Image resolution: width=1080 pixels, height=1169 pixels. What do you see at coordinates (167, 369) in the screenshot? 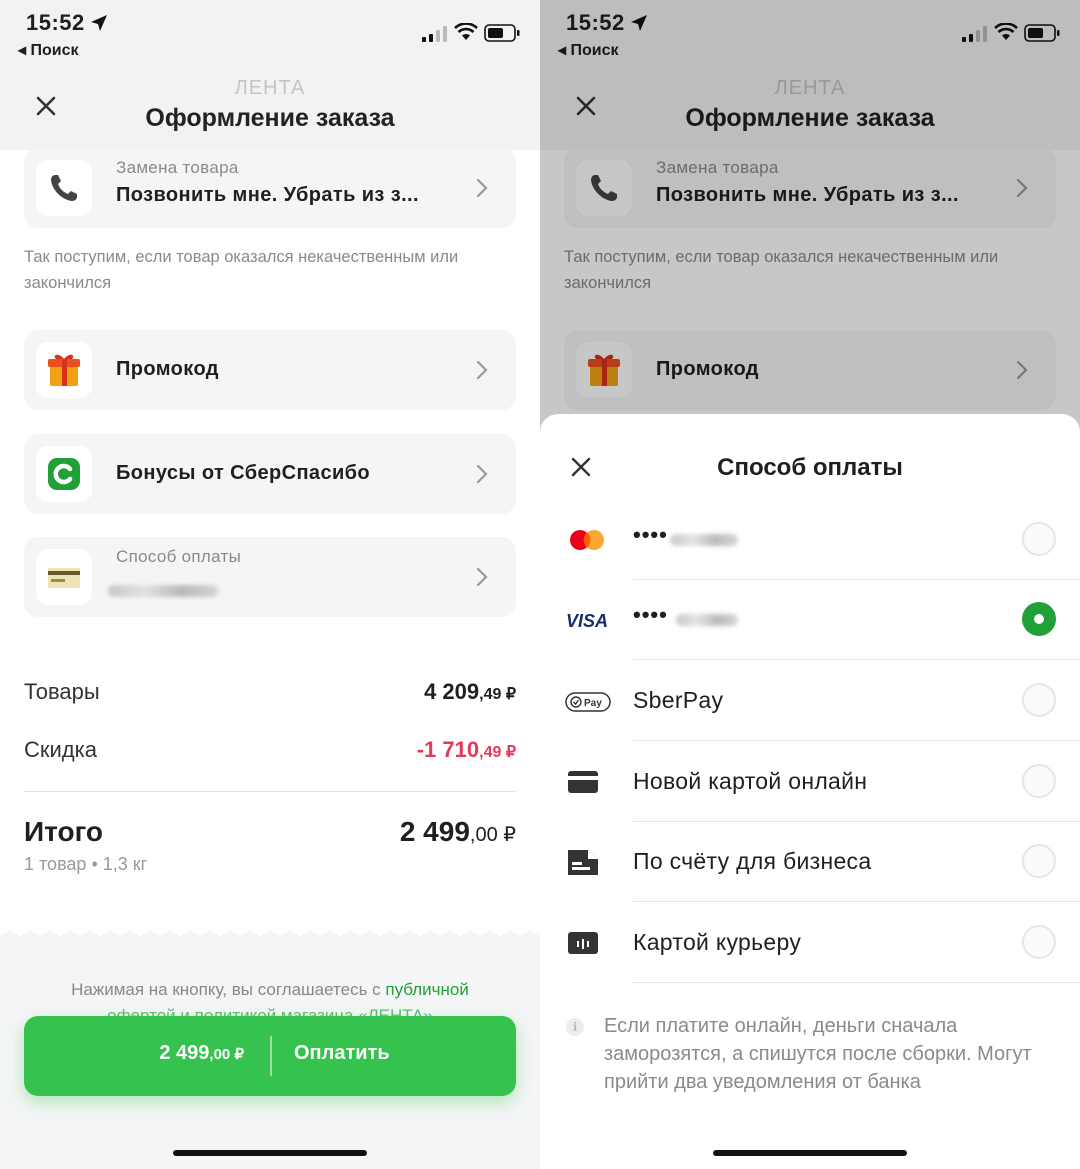
I see `promo-code-label: Промокод` at bounding box center [167, 369].